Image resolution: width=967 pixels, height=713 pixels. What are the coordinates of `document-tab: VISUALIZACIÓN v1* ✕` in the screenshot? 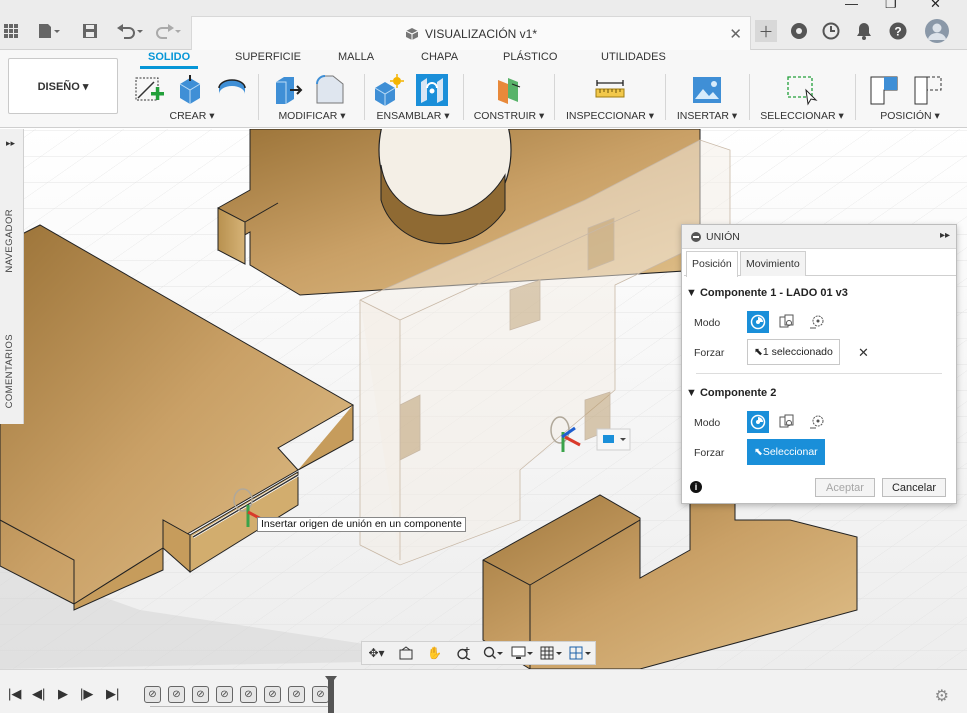 It's located at (471, 33).